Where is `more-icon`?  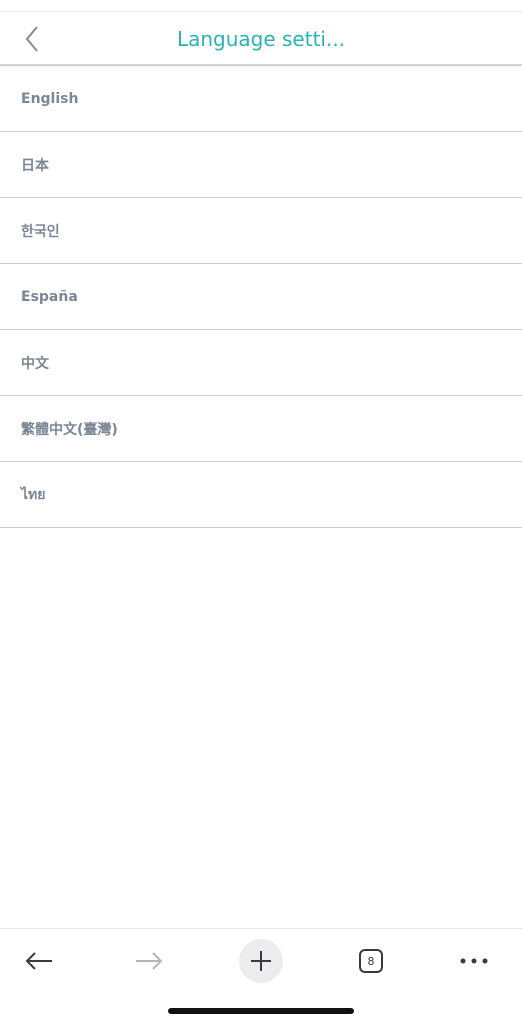 more-icon is located at coordinates (474, 961).